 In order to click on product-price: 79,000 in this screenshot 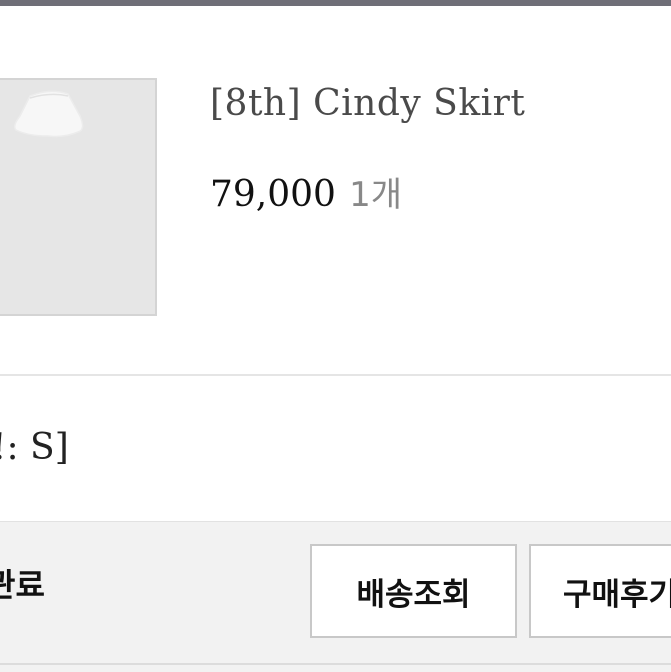, I will do `click(273, 194)`.